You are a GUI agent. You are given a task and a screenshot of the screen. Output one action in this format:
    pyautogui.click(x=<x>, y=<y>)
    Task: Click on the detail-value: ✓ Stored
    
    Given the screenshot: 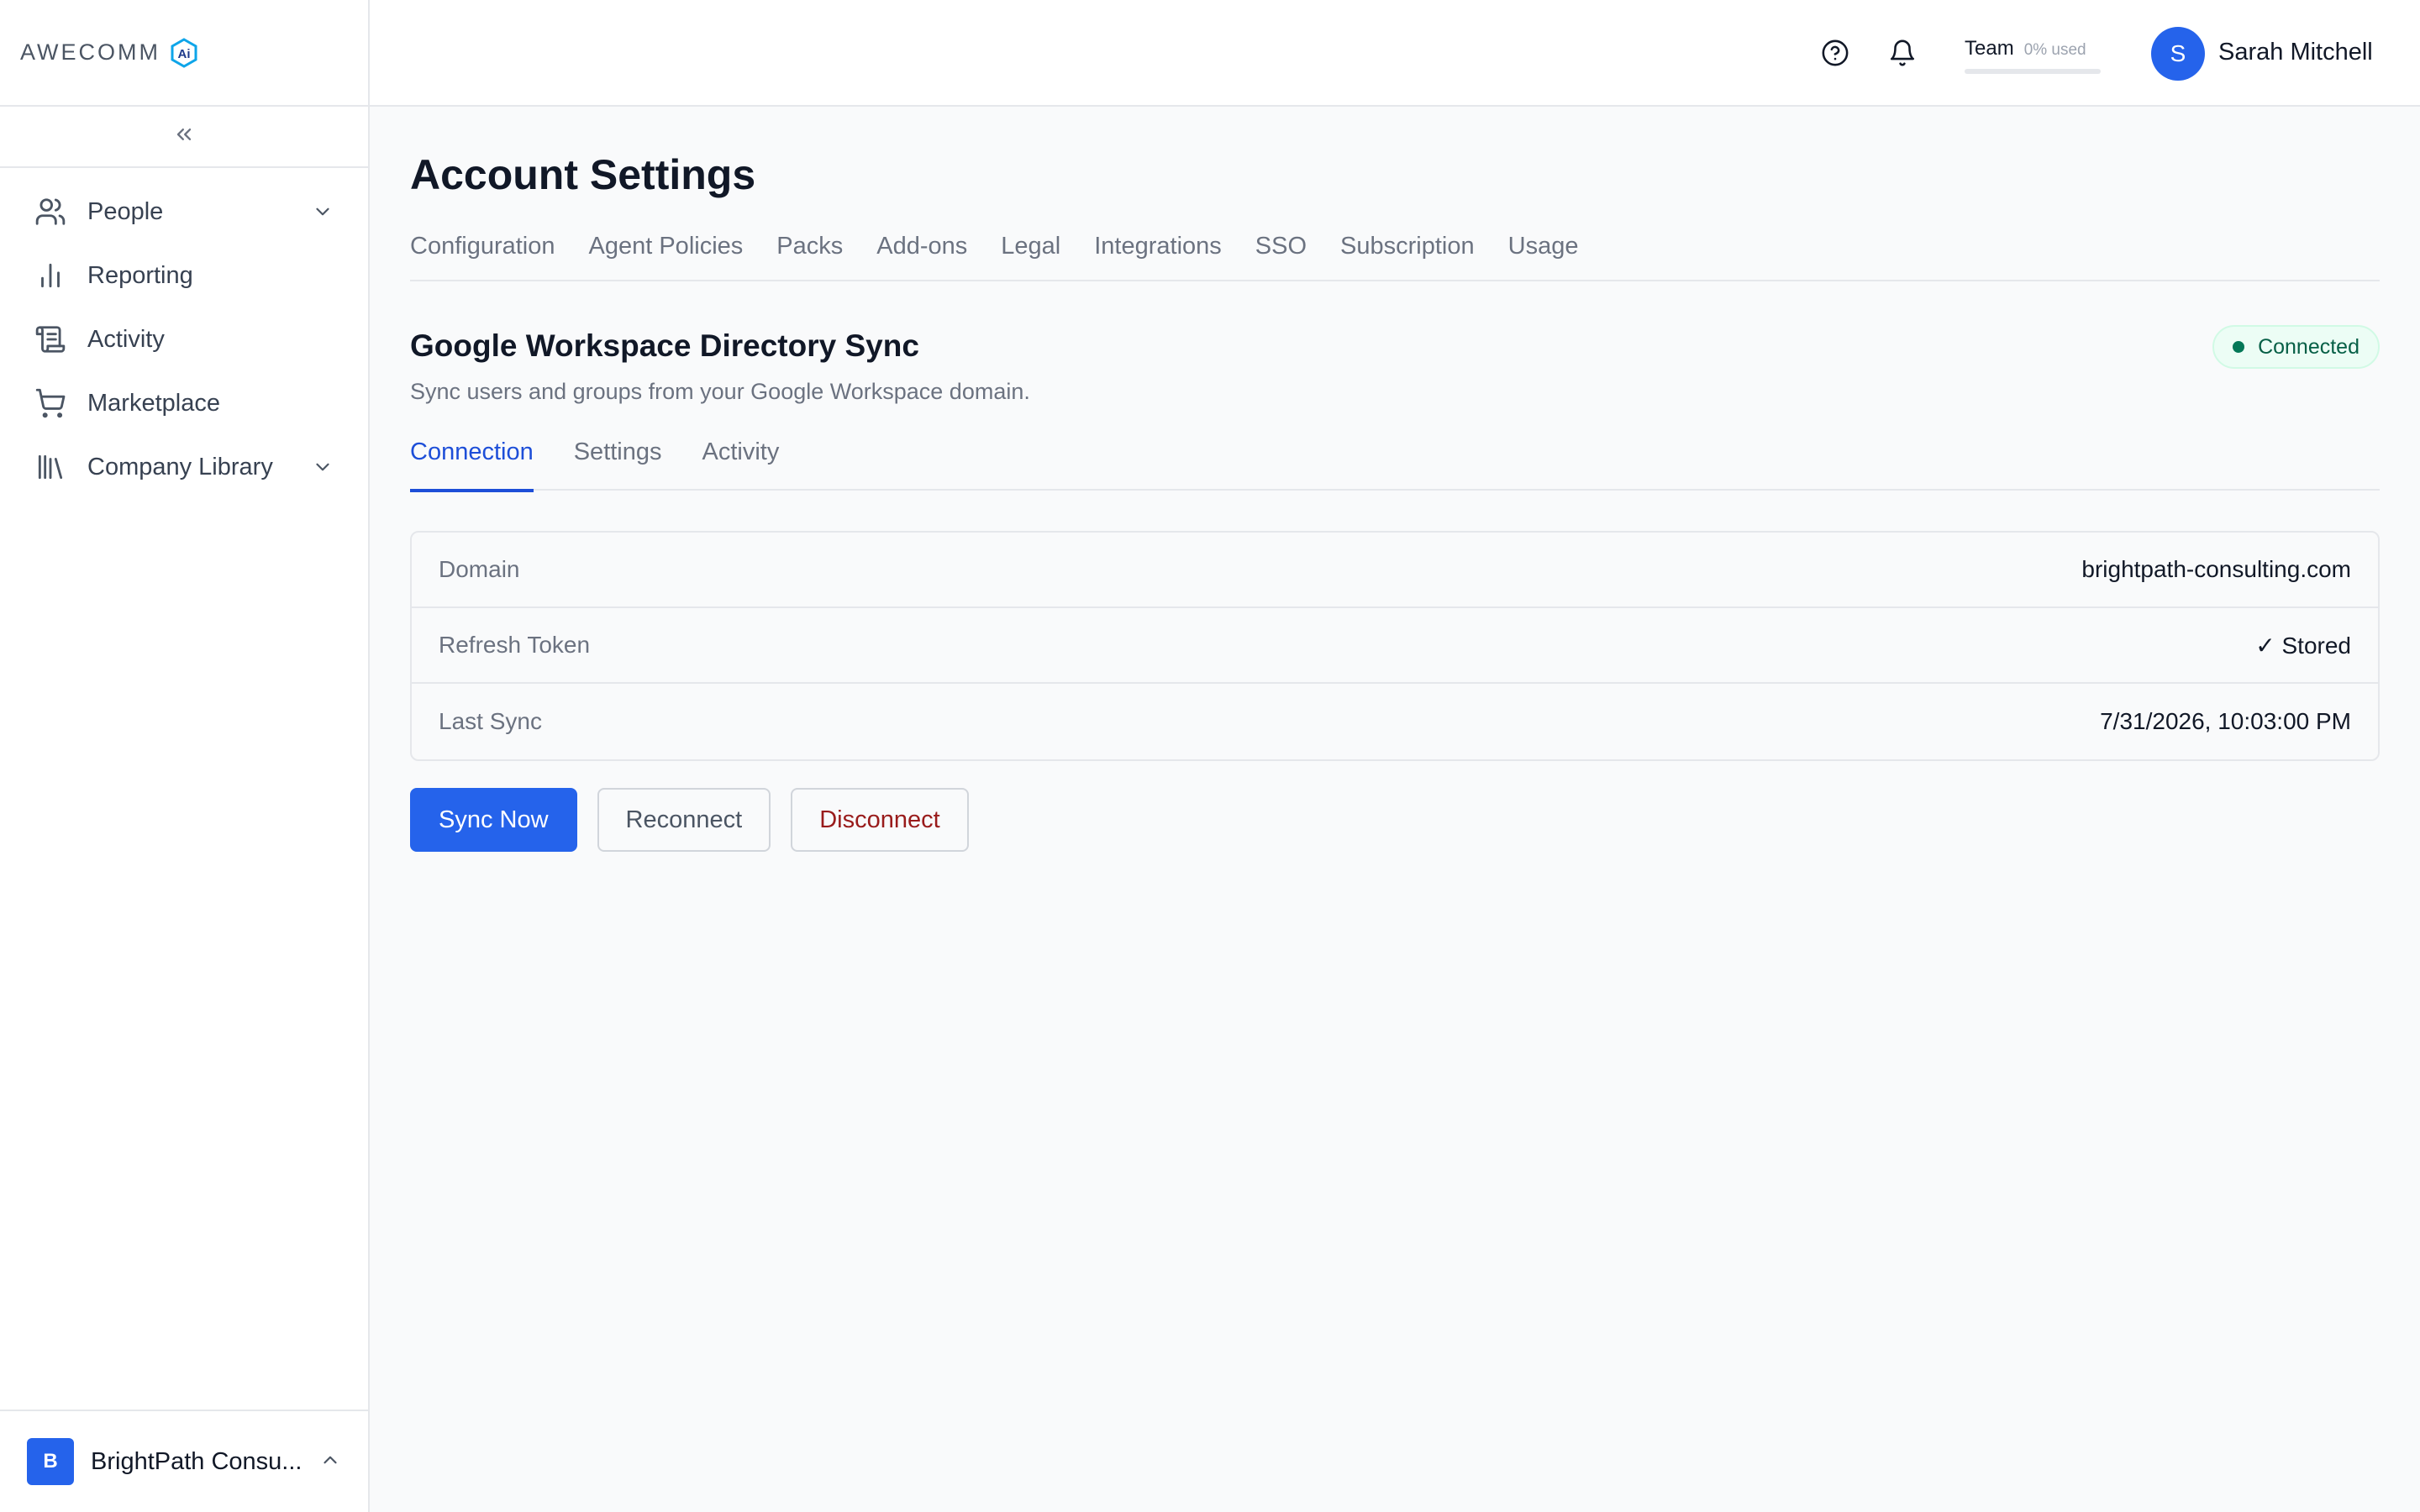 What is the action you would take?
    pyautogui.click(x=2303, y=645)
    